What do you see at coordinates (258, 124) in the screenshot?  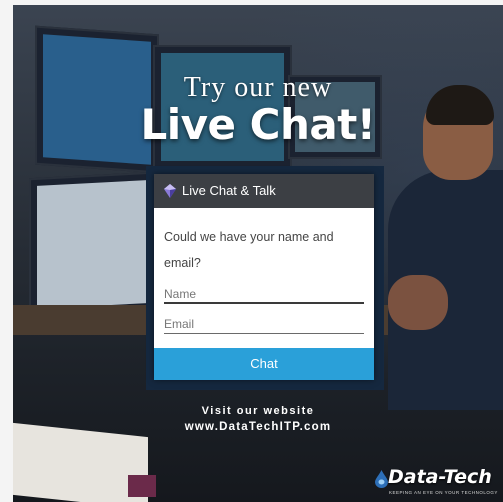 I see `headline-main: Live Chat!` at bounding box center [258, 124].